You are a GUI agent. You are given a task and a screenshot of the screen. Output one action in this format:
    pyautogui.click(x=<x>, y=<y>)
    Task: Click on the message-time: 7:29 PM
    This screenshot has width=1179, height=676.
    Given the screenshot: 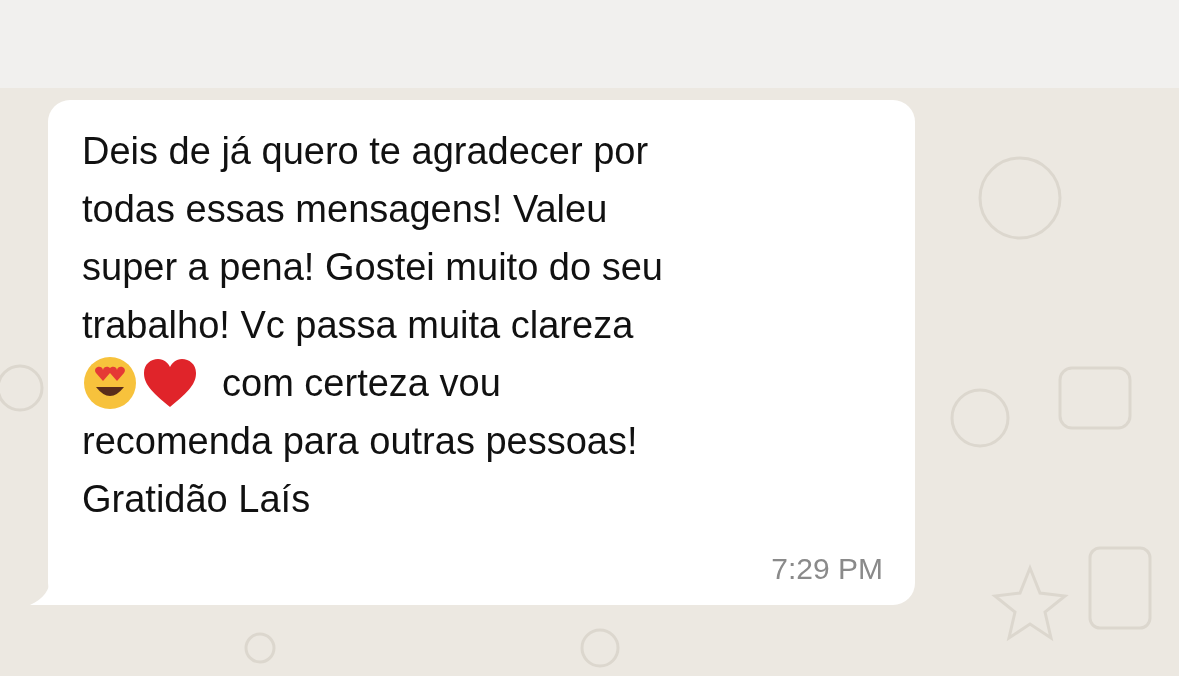 What is the action you would take?
    pyautogui.click(x=827, y=569)
    